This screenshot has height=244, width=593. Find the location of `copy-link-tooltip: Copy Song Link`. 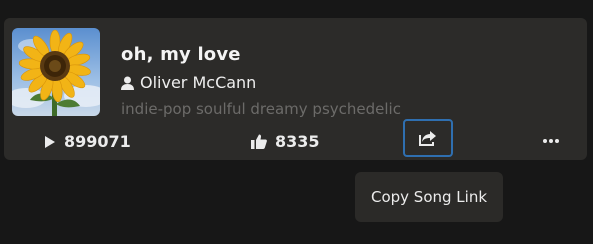

copy-link-tooltip: Copy Song Link is located at coordinates (429, 197).